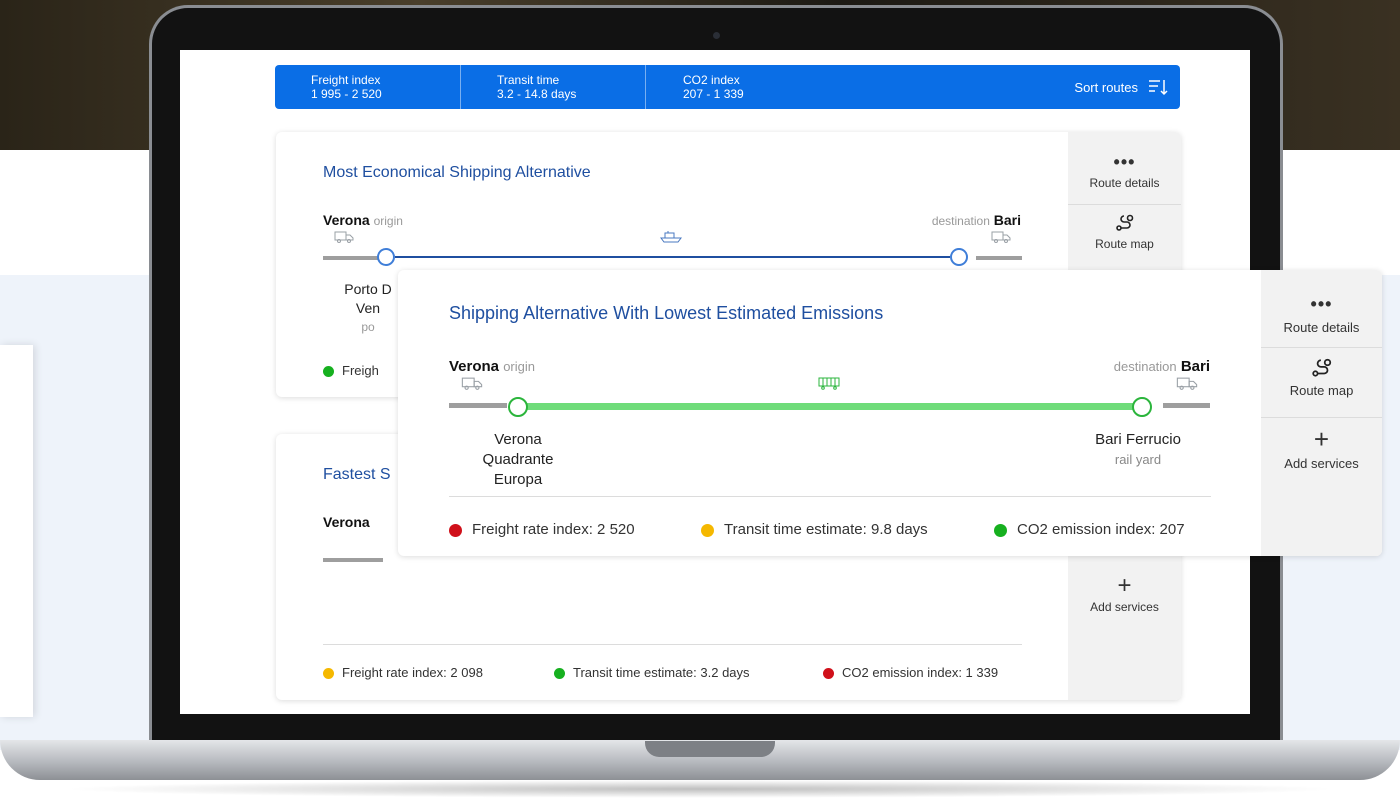  I want to click on origin-label: Verona, so click(346, 522).